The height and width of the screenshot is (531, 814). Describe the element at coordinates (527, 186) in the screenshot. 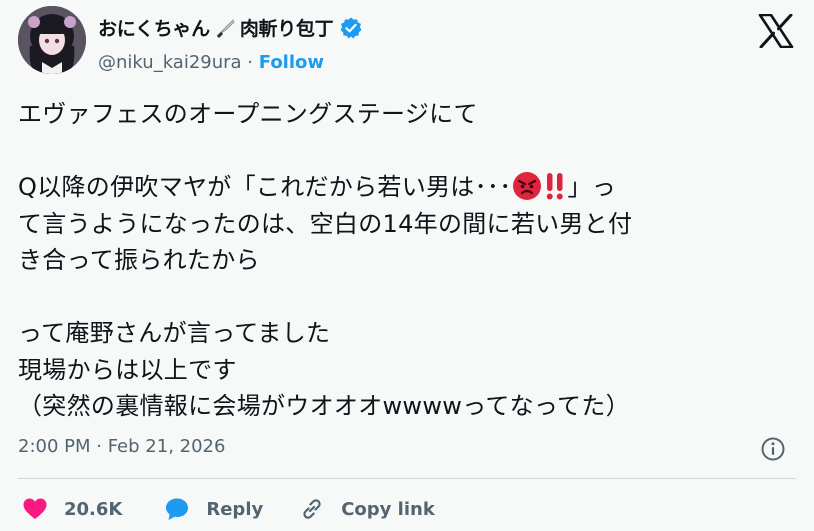

I see `angry-face-emoji` at that location.